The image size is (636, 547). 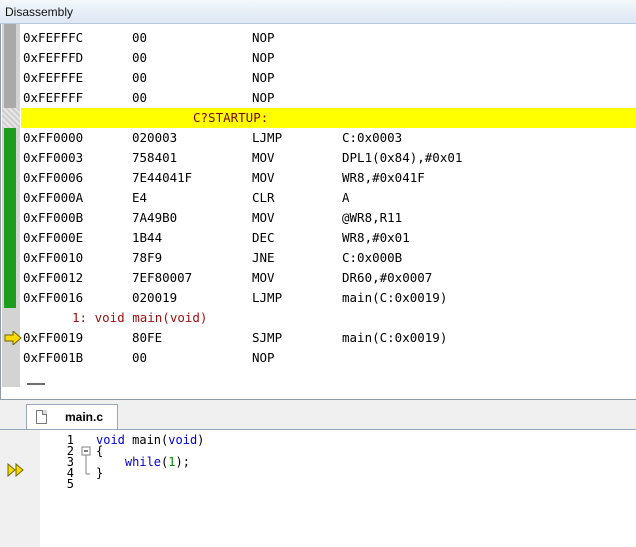 What do you see at coordinates (338, 462) in the screenshot?
I see `code-line: 3 while(1);` at bounding box center [338, 462].